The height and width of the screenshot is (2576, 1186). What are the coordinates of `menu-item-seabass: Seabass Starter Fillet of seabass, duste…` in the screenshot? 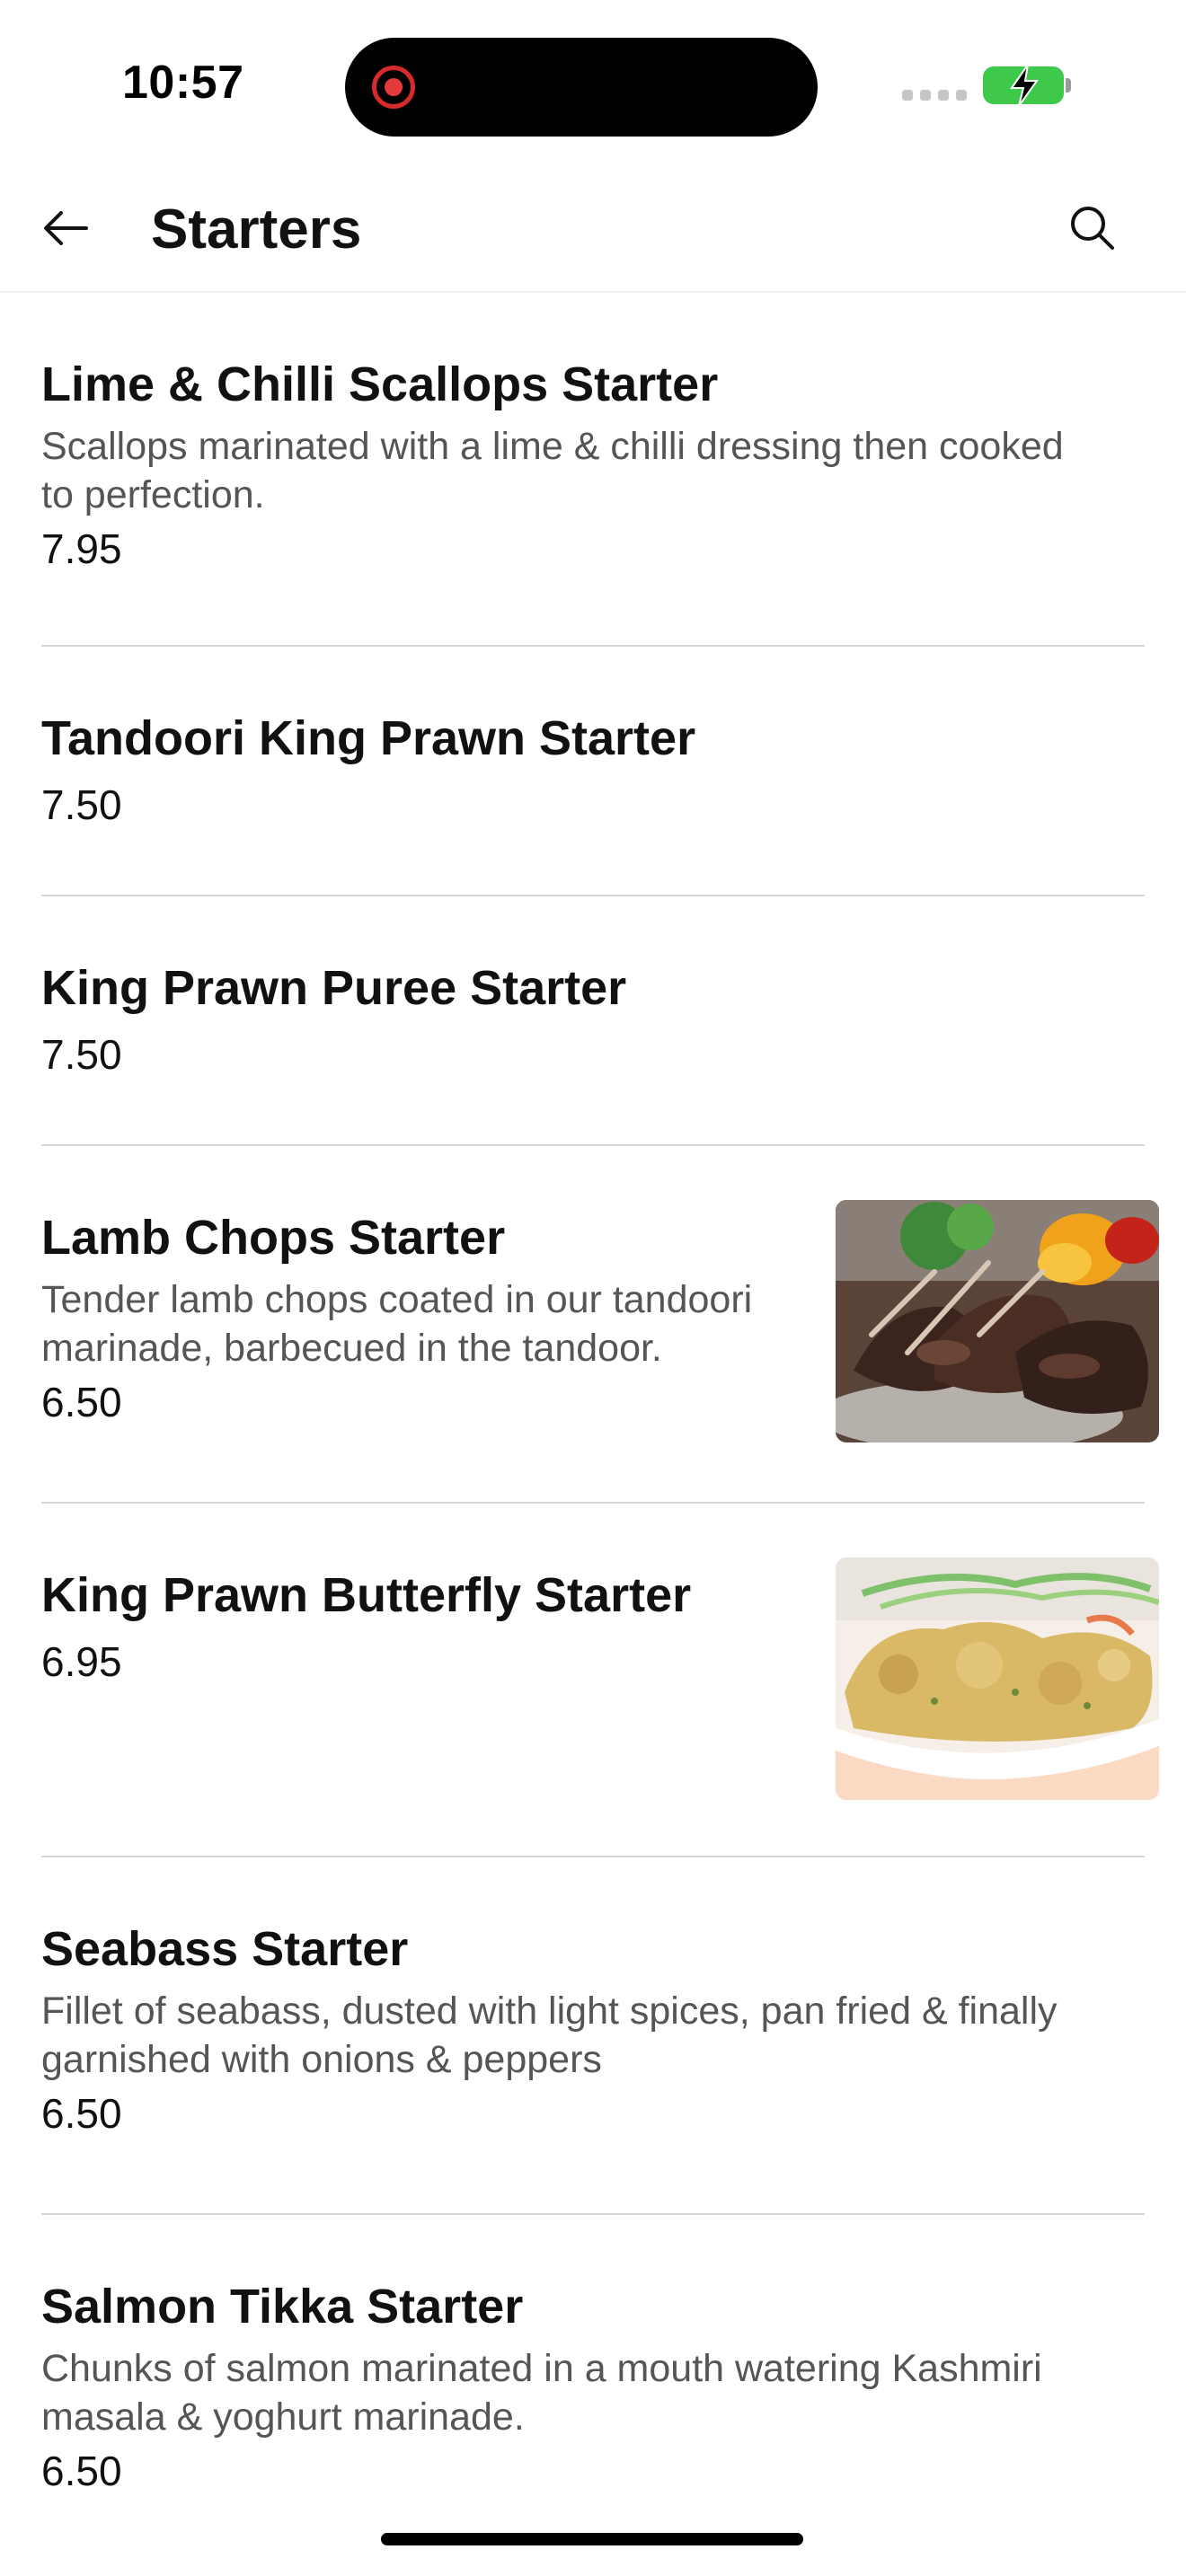 It's located at (593, 2036).